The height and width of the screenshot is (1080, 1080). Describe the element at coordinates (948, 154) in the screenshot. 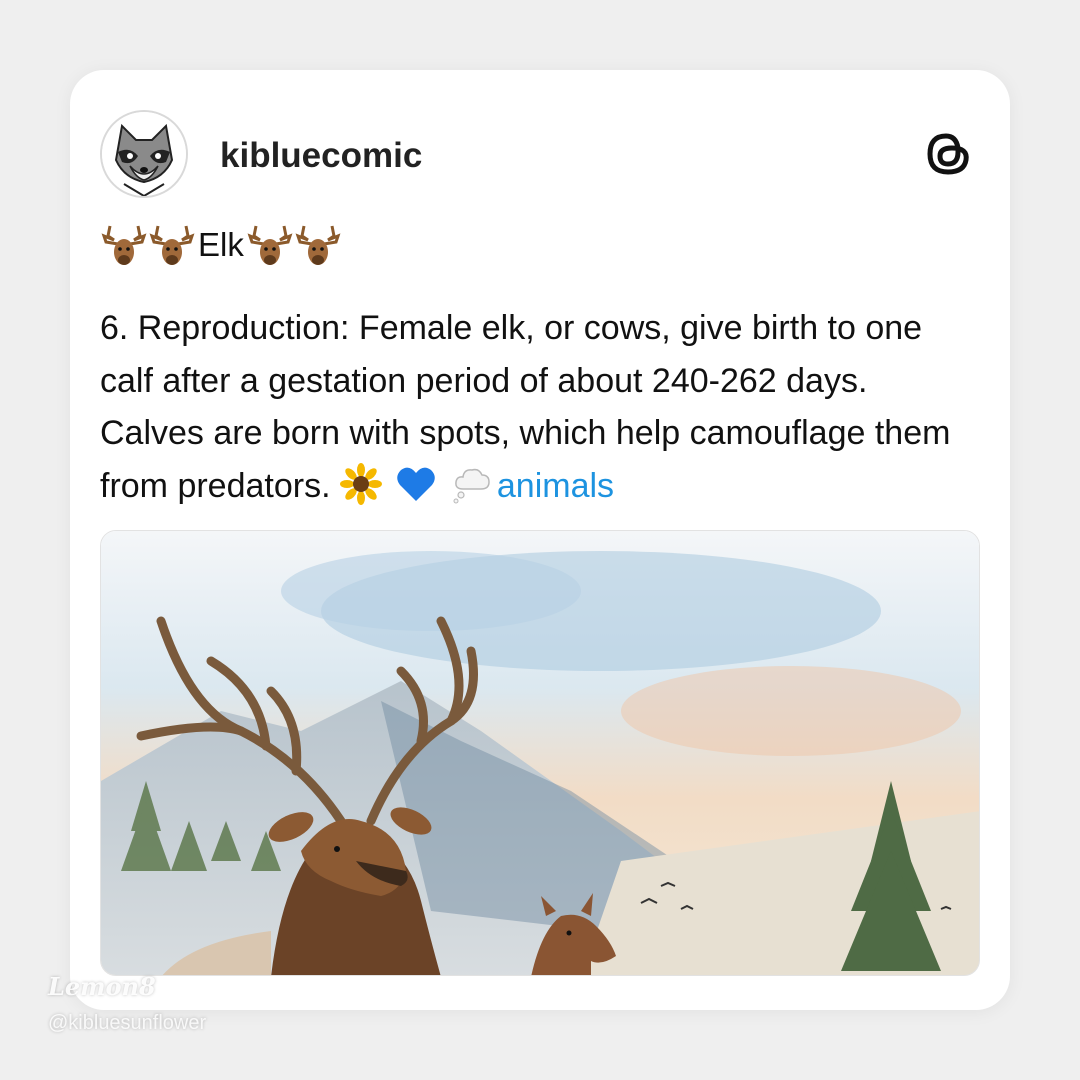

I see `threads-logo-icon` at that location.